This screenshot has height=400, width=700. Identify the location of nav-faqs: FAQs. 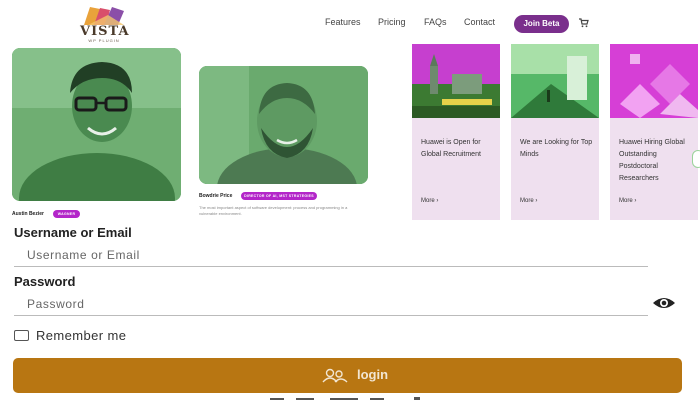
(435, 22).